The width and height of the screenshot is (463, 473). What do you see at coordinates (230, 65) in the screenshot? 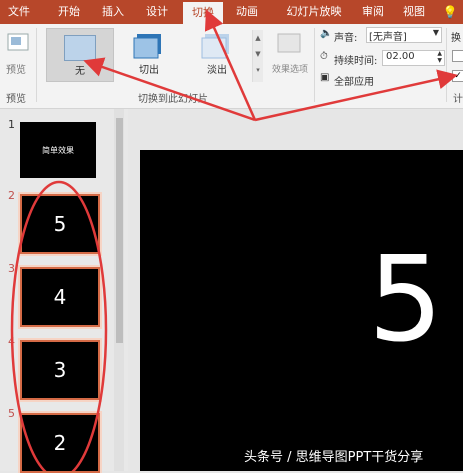
I see `annotation-arrow-tab` at bounding box center [230, 65].